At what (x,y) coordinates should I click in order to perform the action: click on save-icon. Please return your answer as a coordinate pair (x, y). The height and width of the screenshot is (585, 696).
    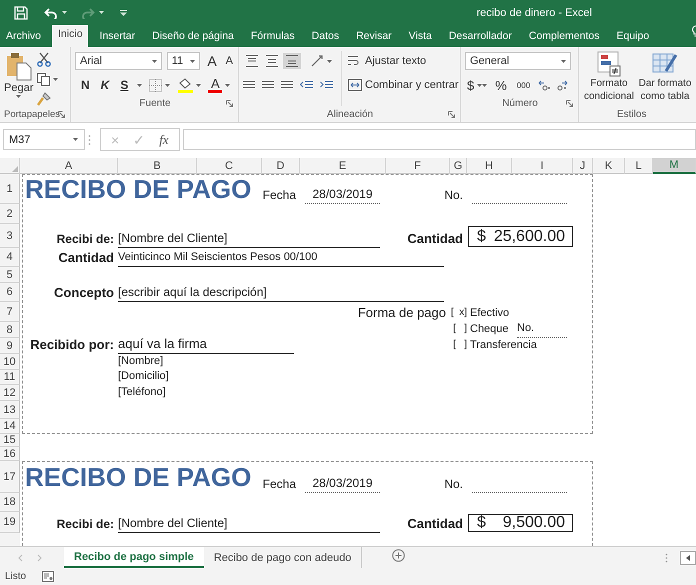
    Looking at the image, I should click on (21, 13).